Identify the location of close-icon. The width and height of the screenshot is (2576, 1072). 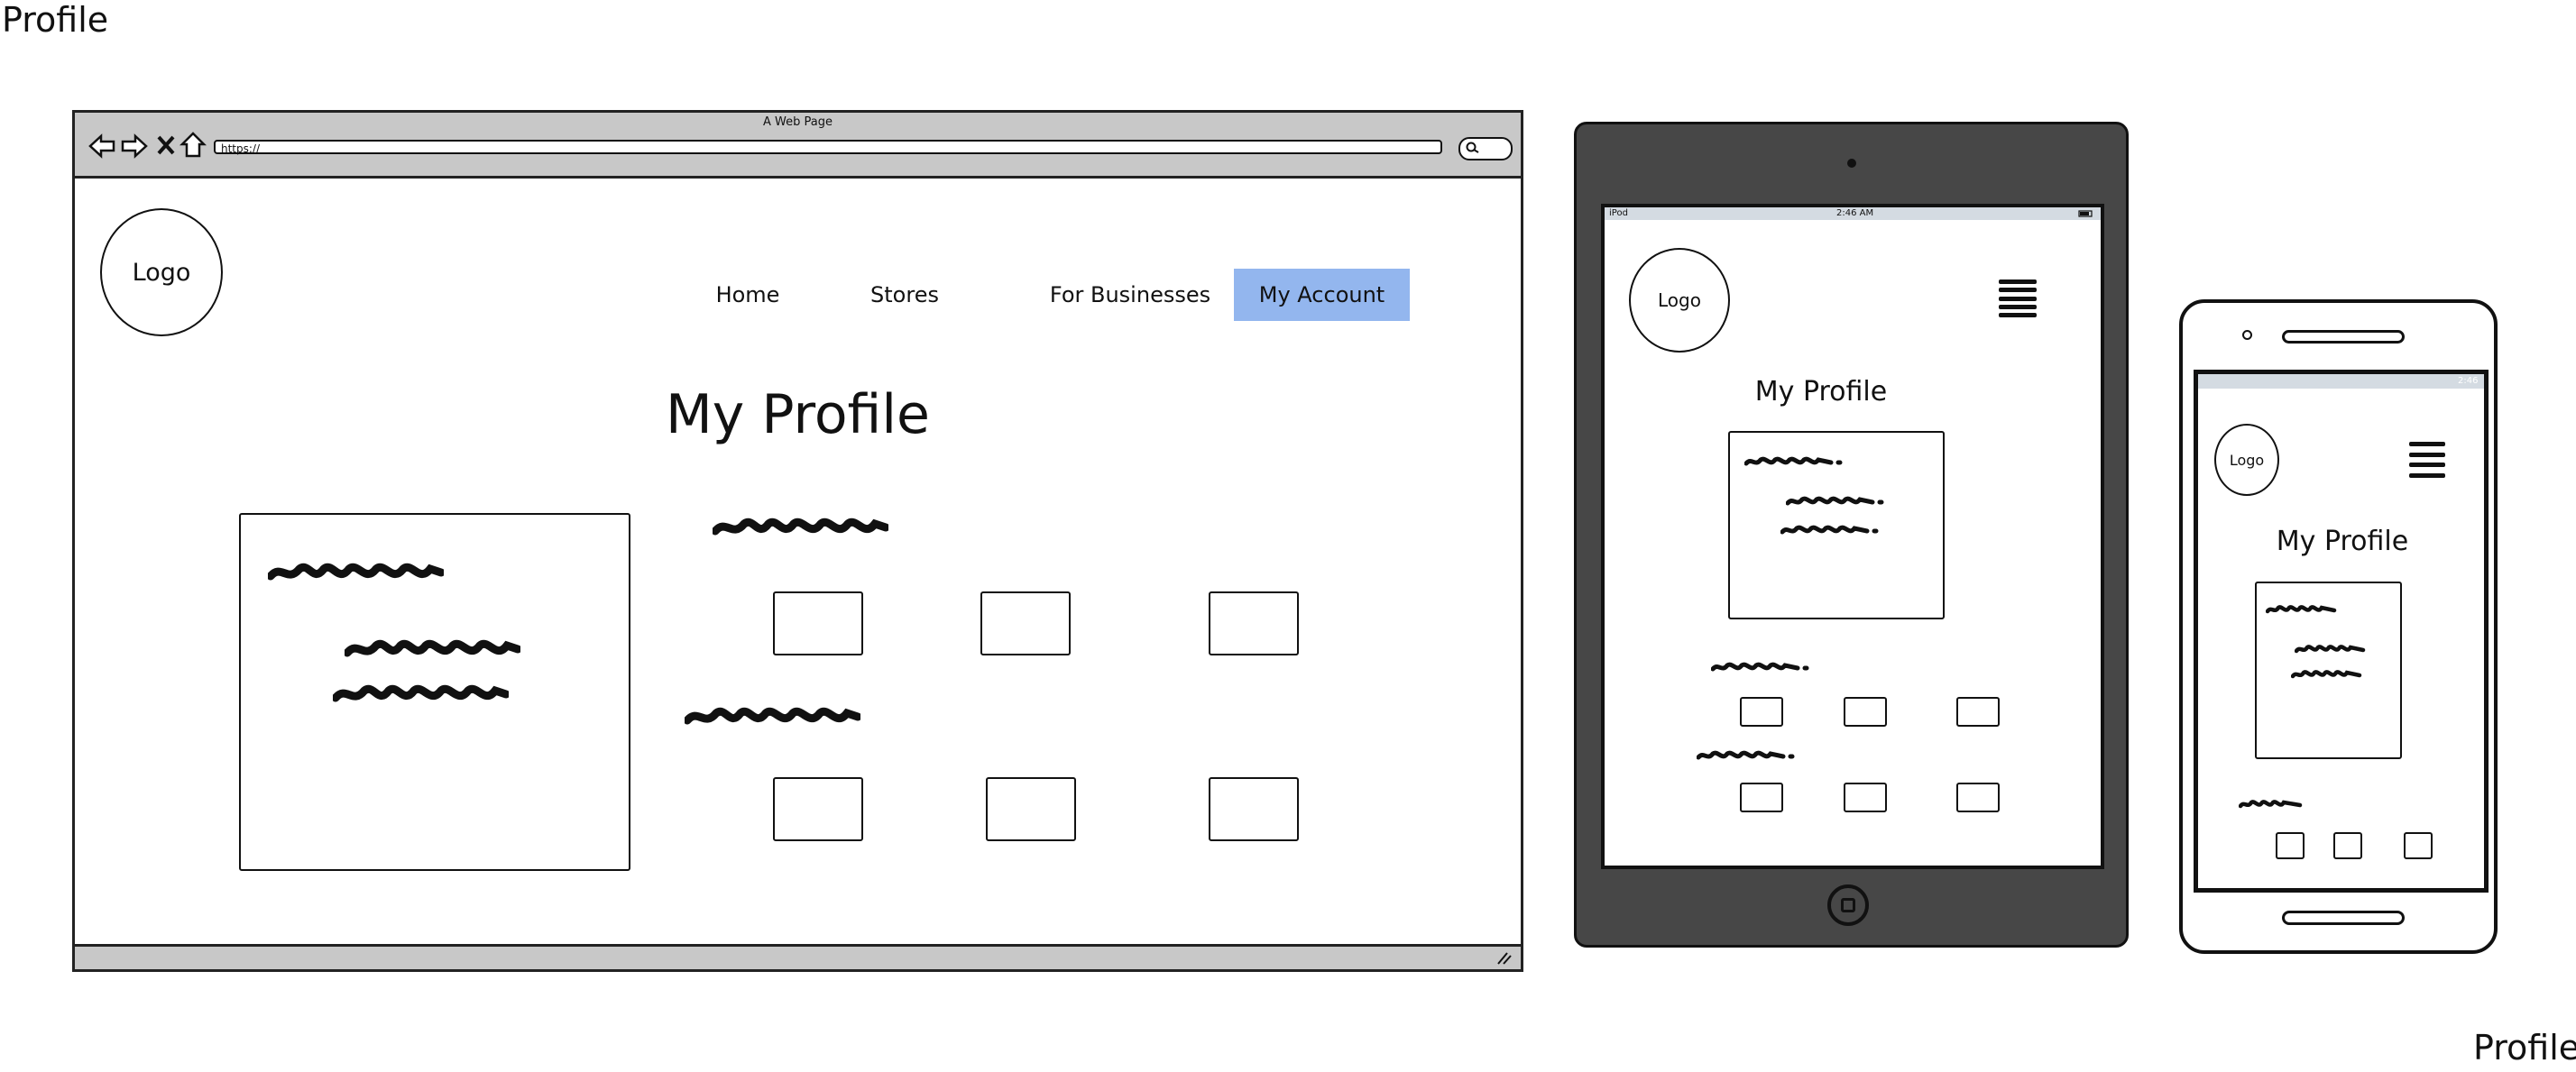
(166, 145).